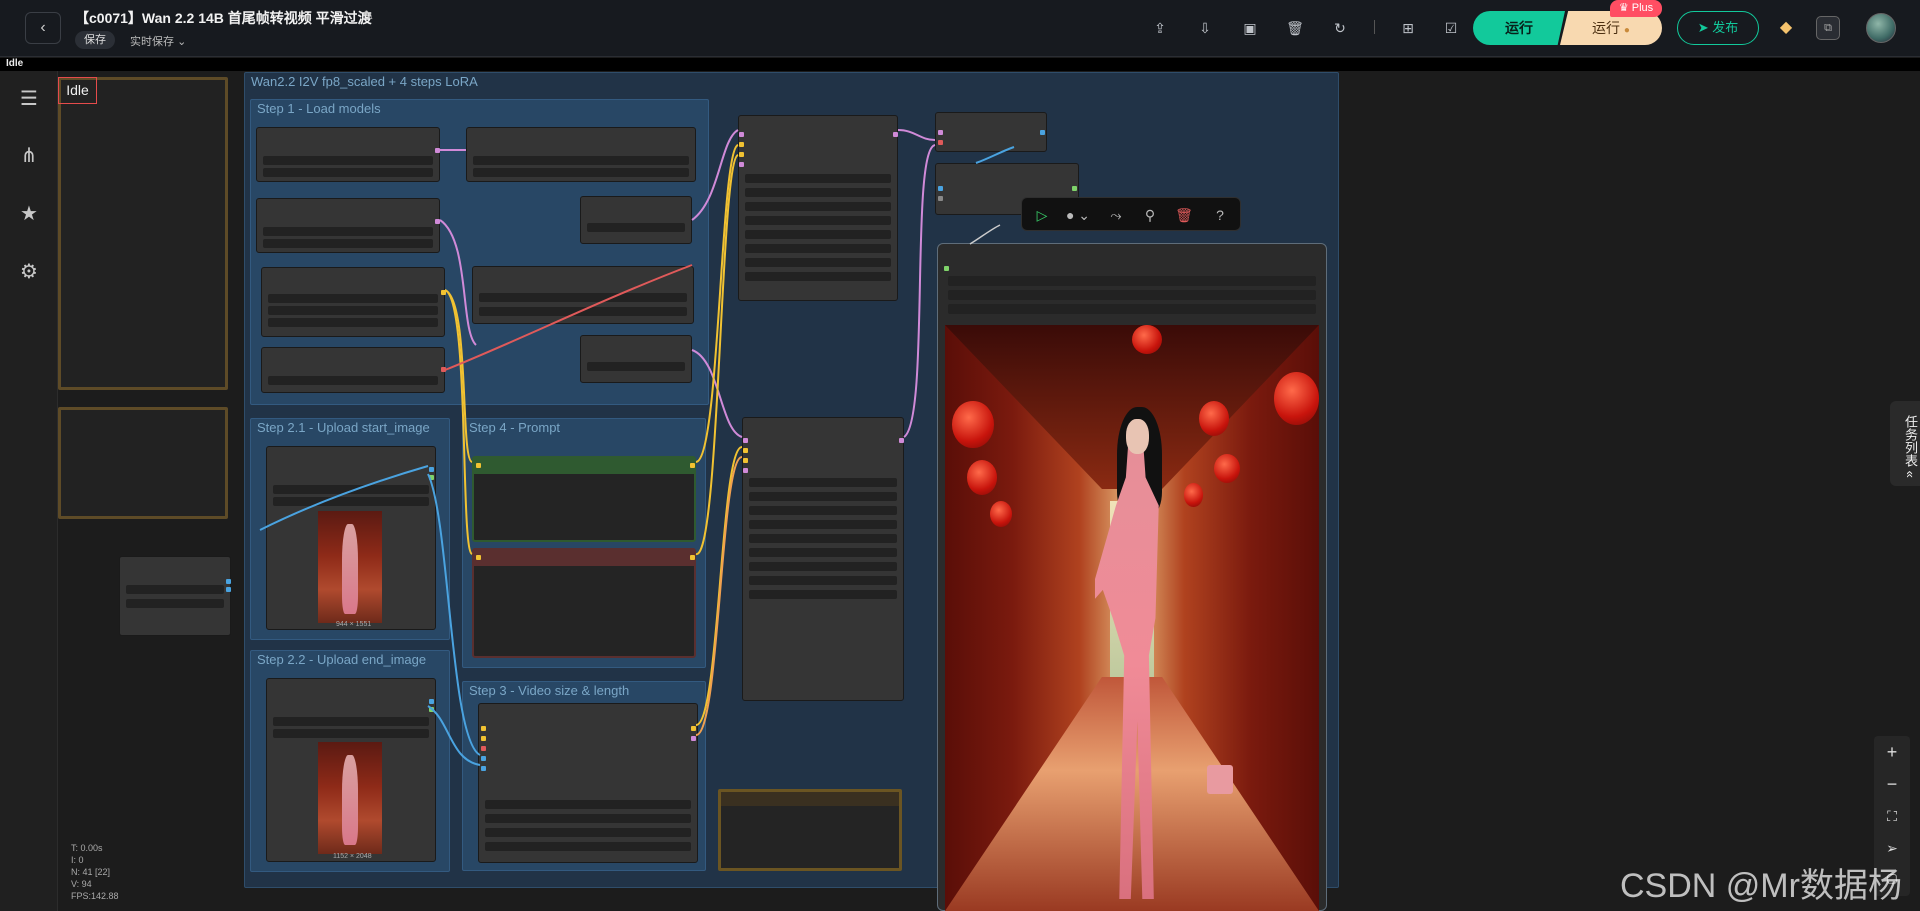 This screenshot has height=911, width=1920. Describe the element at coordinates (1131, 214) in the screenshot. I see `node-toolbar: ▷ ● ⌄ ⤳ ⚲ 🗑 ?` at that location.